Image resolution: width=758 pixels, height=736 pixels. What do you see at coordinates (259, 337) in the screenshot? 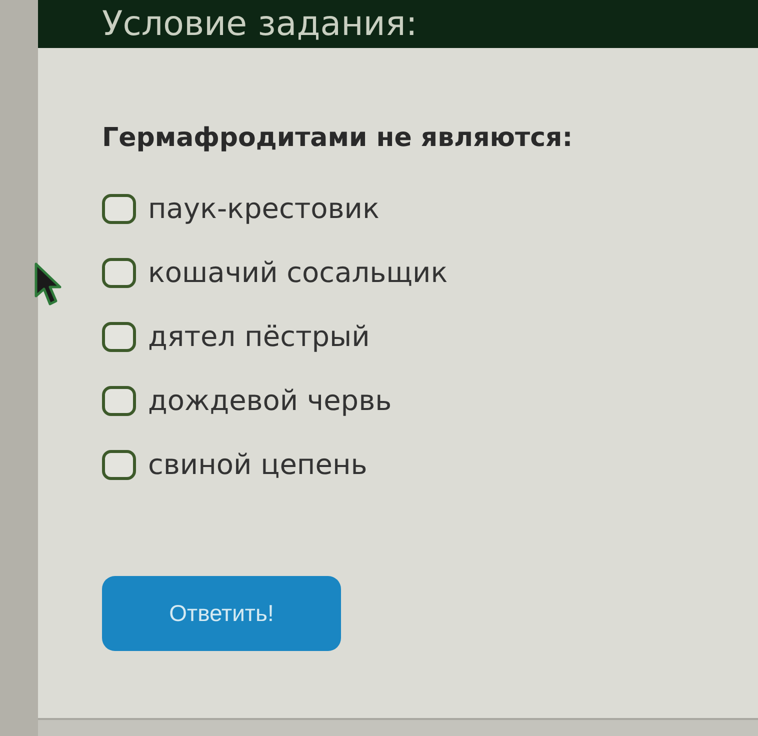
I see `option-label: дятел пёстрый` at bounding box center [259, 337].